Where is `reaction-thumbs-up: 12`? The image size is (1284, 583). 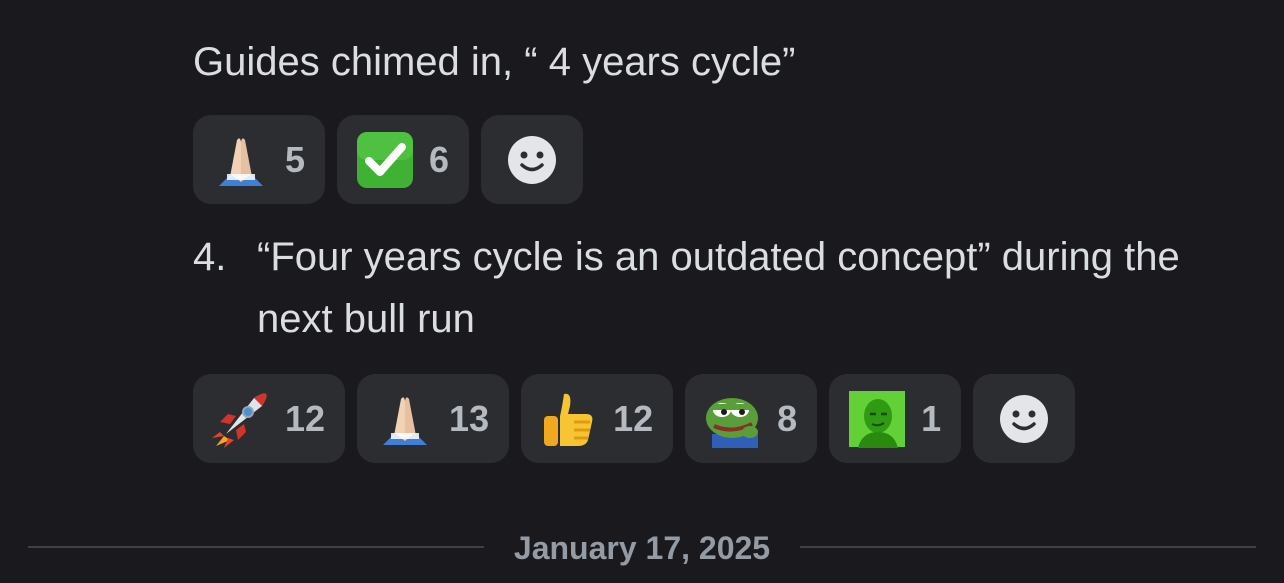
reaction-thumbs-up: 12 is located at coordinates (597, 418).